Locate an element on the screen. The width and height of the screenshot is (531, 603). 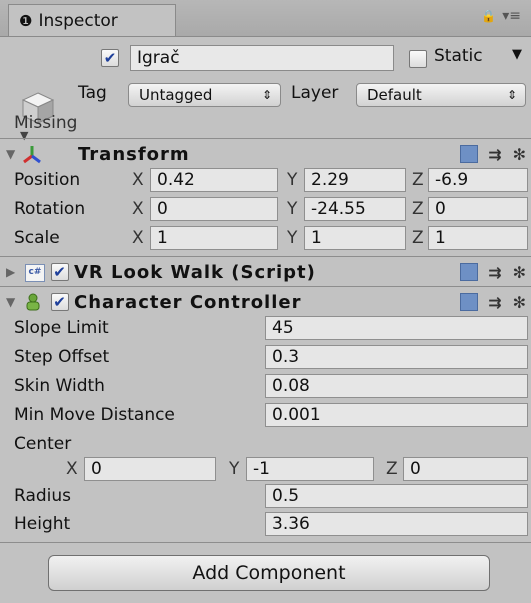
vr-look-walk-title: VR Look Walk (Script) is located at coordinates (195, 272).